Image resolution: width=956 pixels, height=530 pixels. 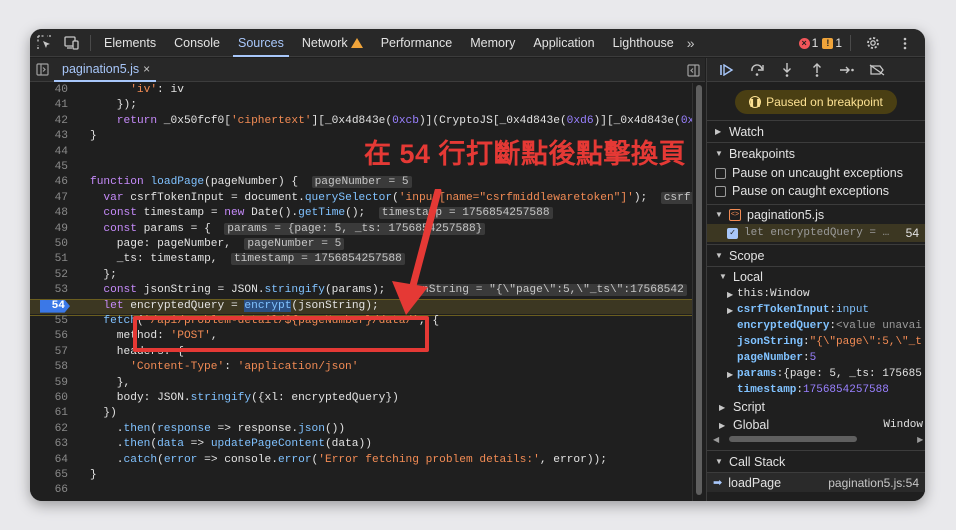 What do you see at coordinates (49, 460) in the screenshot?
I see `line-number: 64` at bounding box center [49, 460].